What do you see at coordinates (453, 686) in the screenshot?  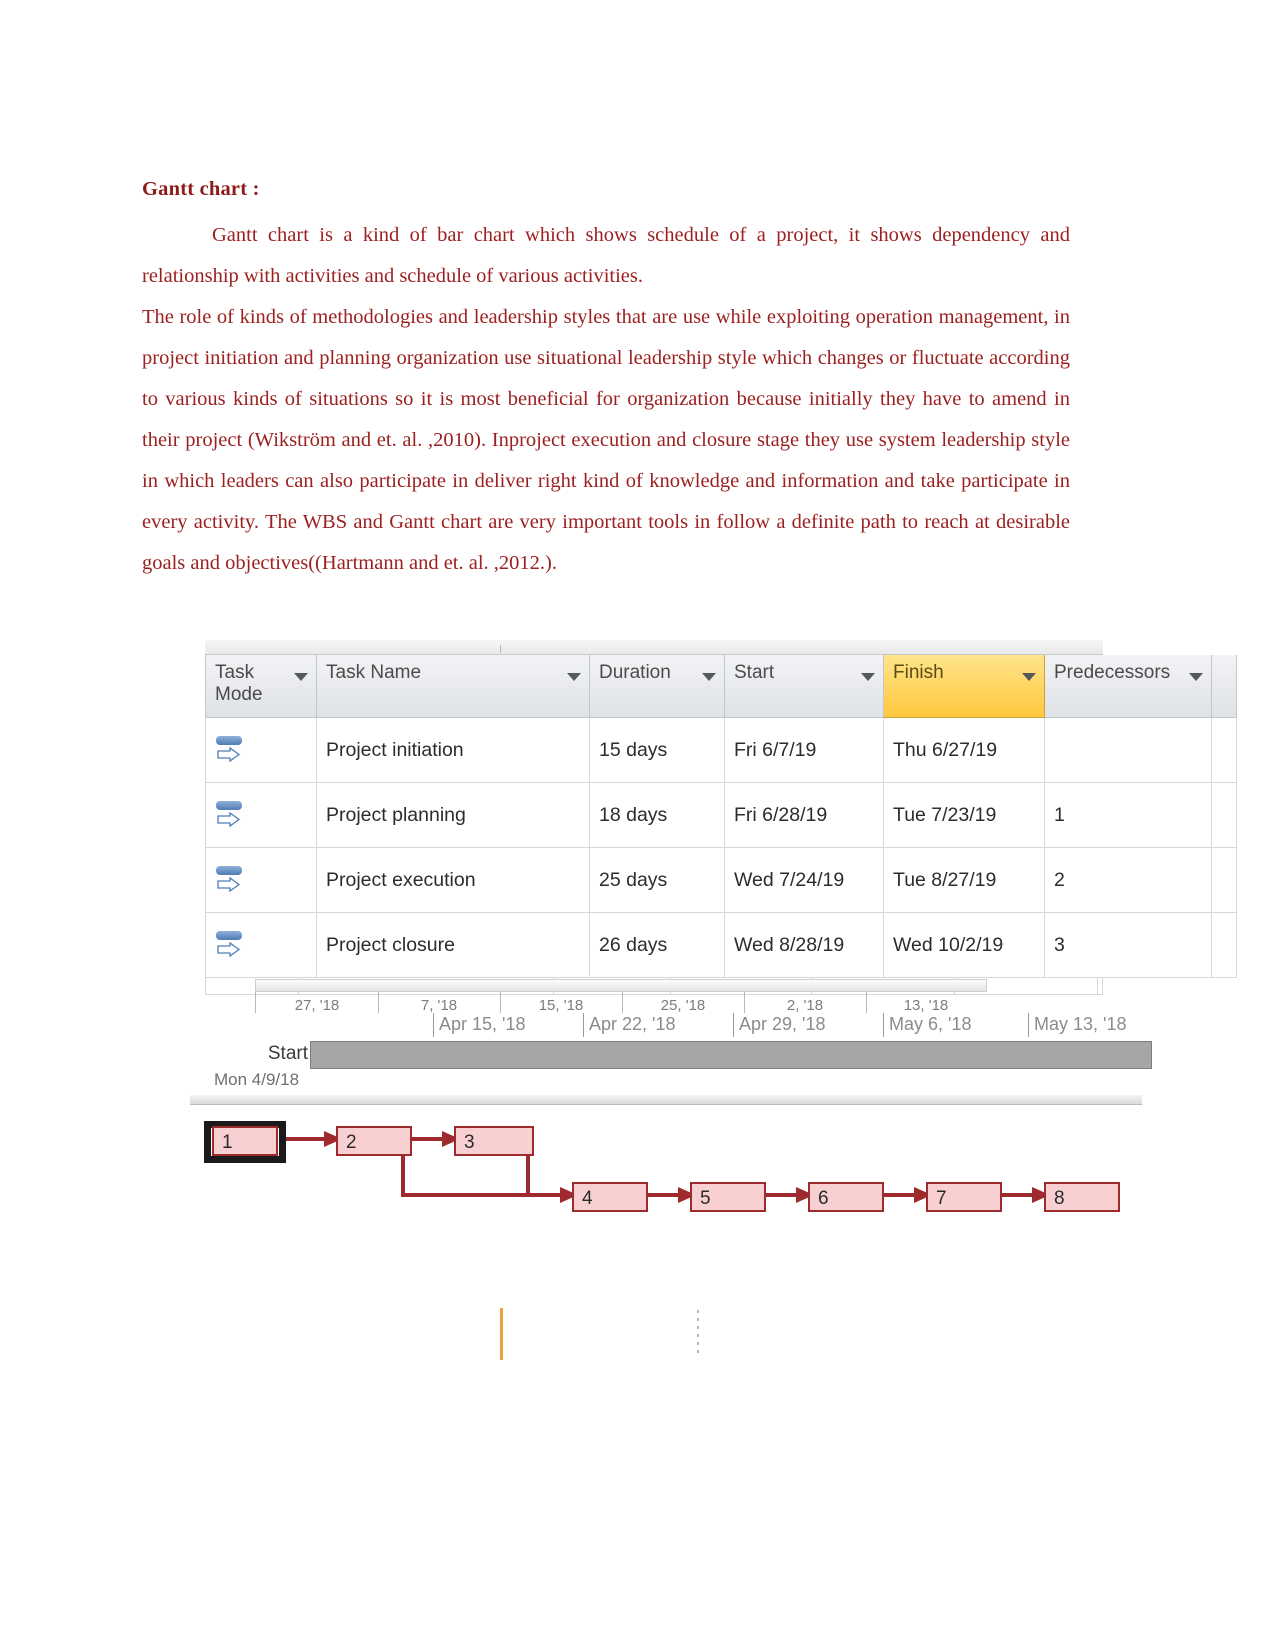 I see `column-header-task-name: Task Name` at bounding box center [453, 686].